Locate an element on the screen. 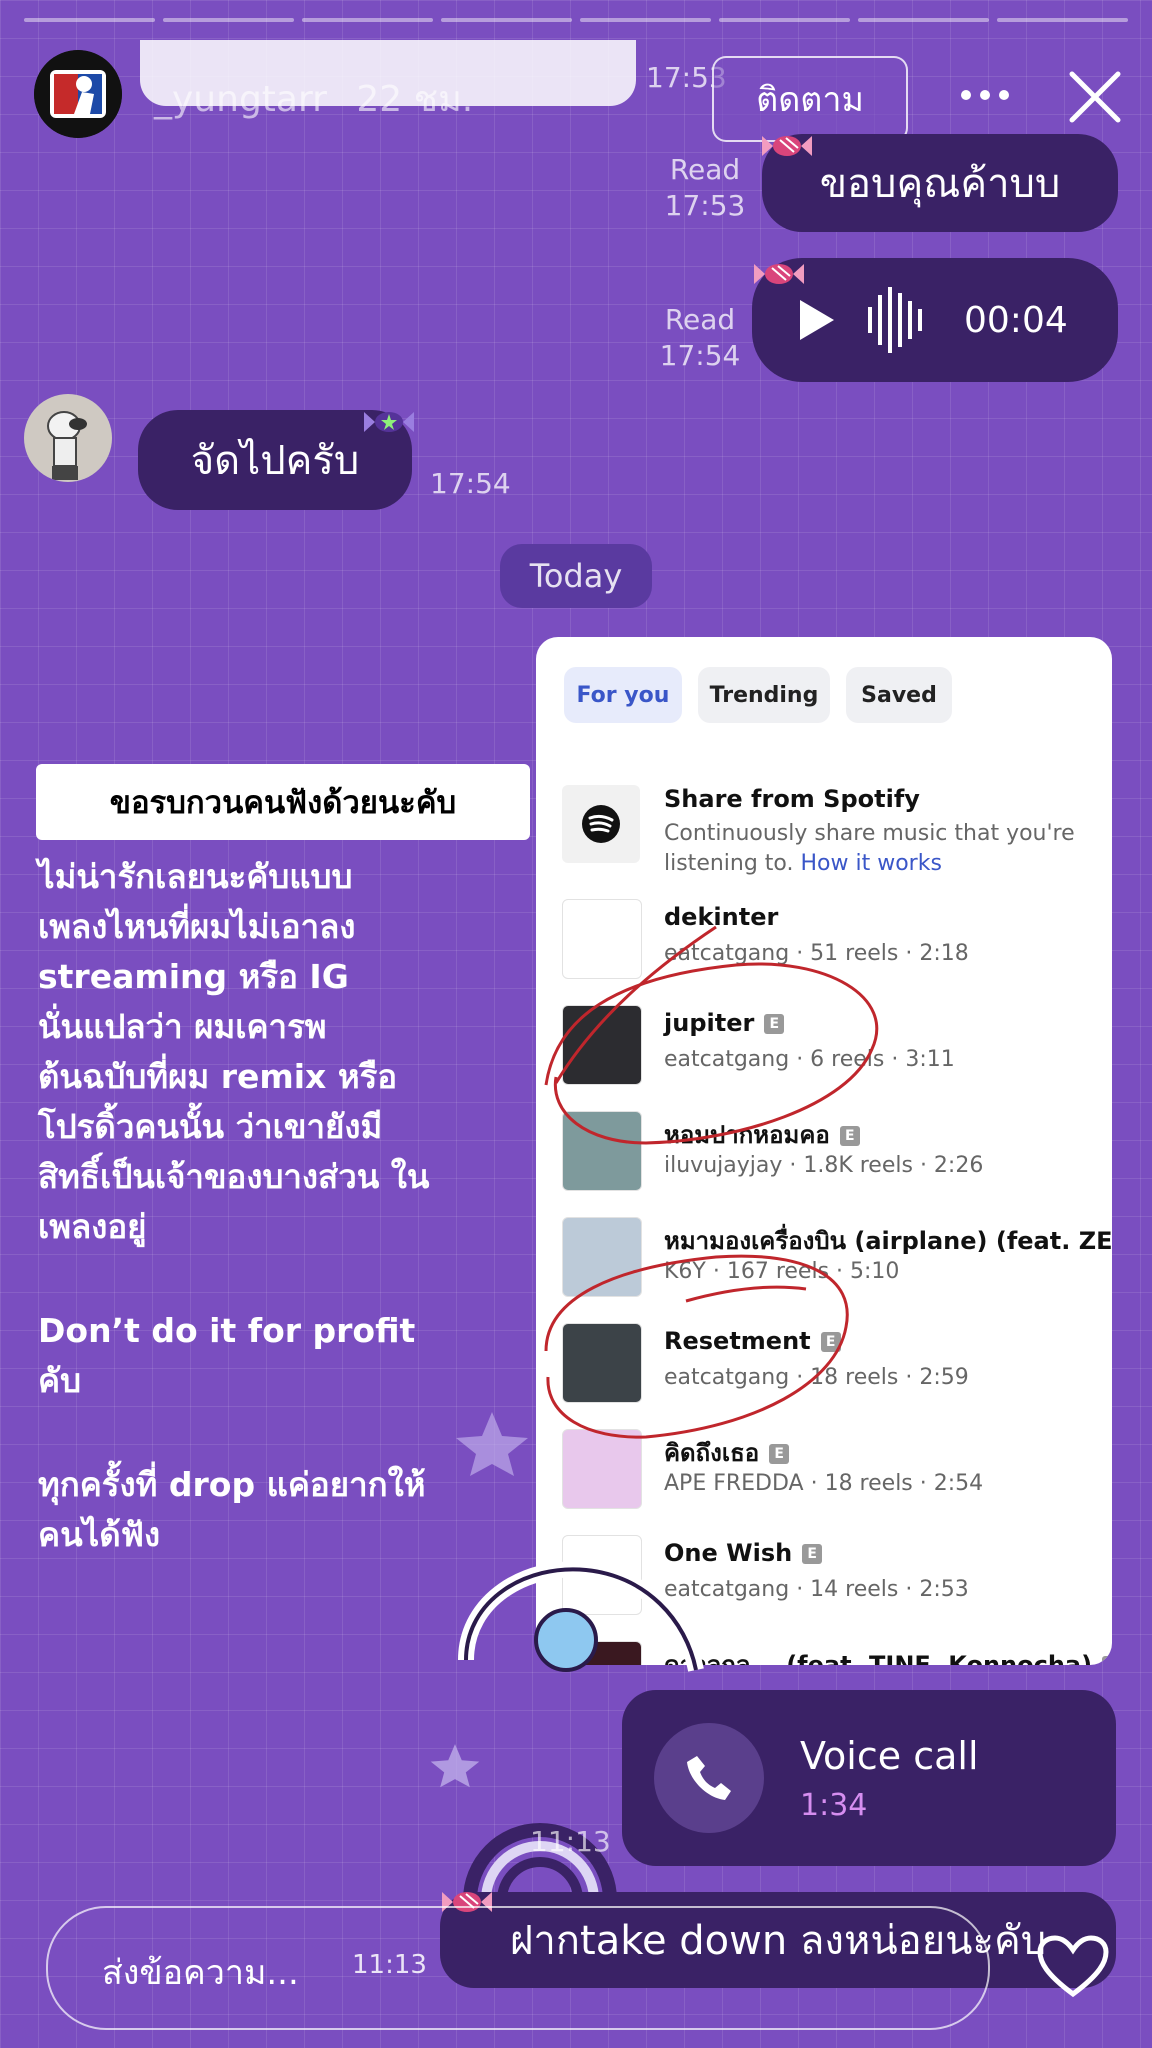 Image resolution: width=1152 pixels, height=2048 pixels. story-progress-bar is located at coordinates (576, 21).